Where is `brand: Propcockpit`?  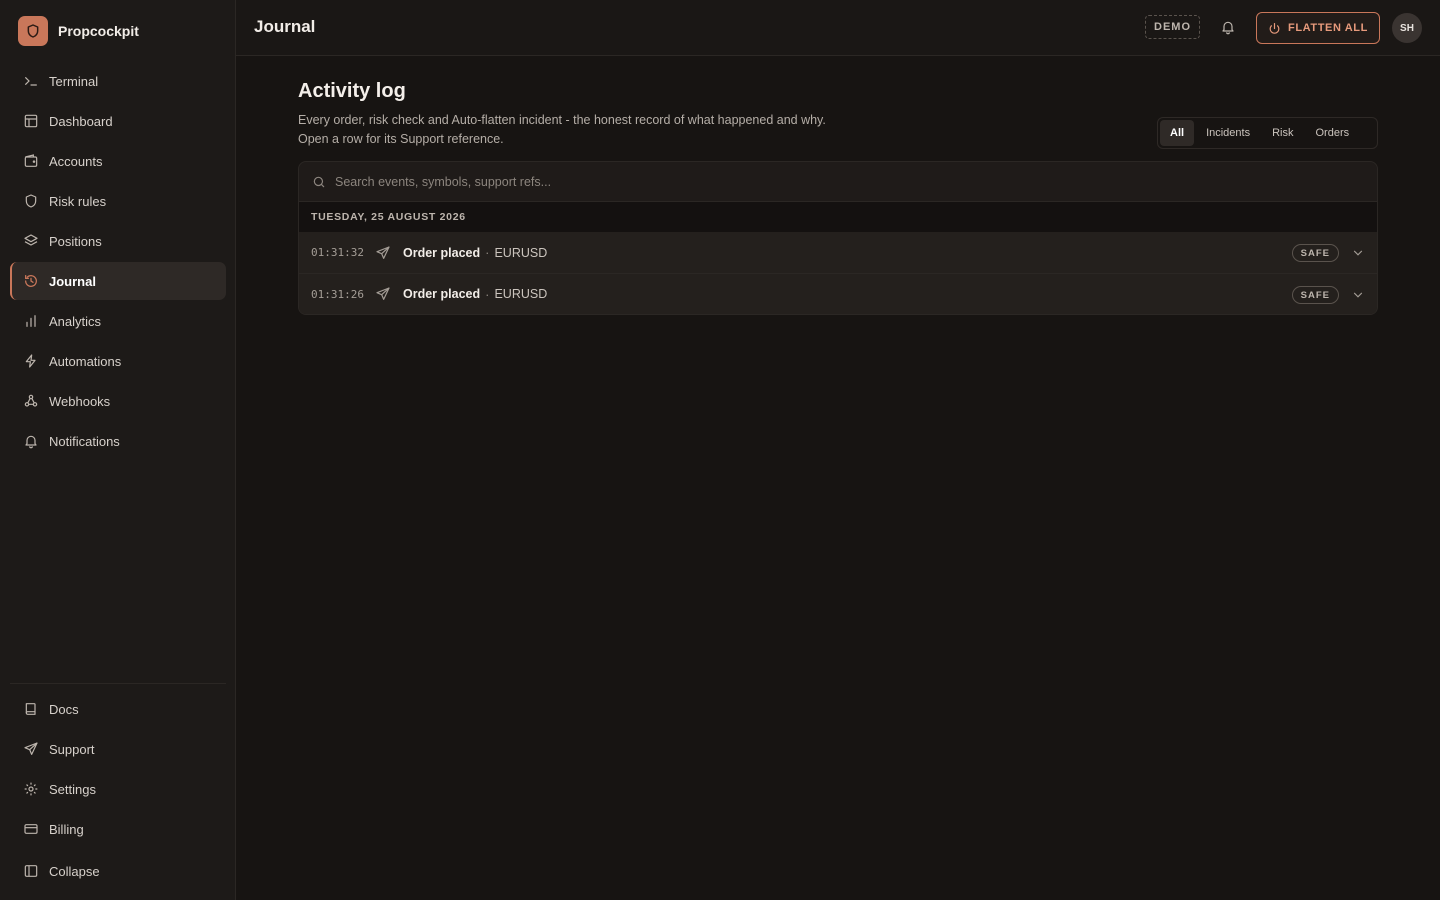 brand: Propcockpit is located at coordinates (78, 31).